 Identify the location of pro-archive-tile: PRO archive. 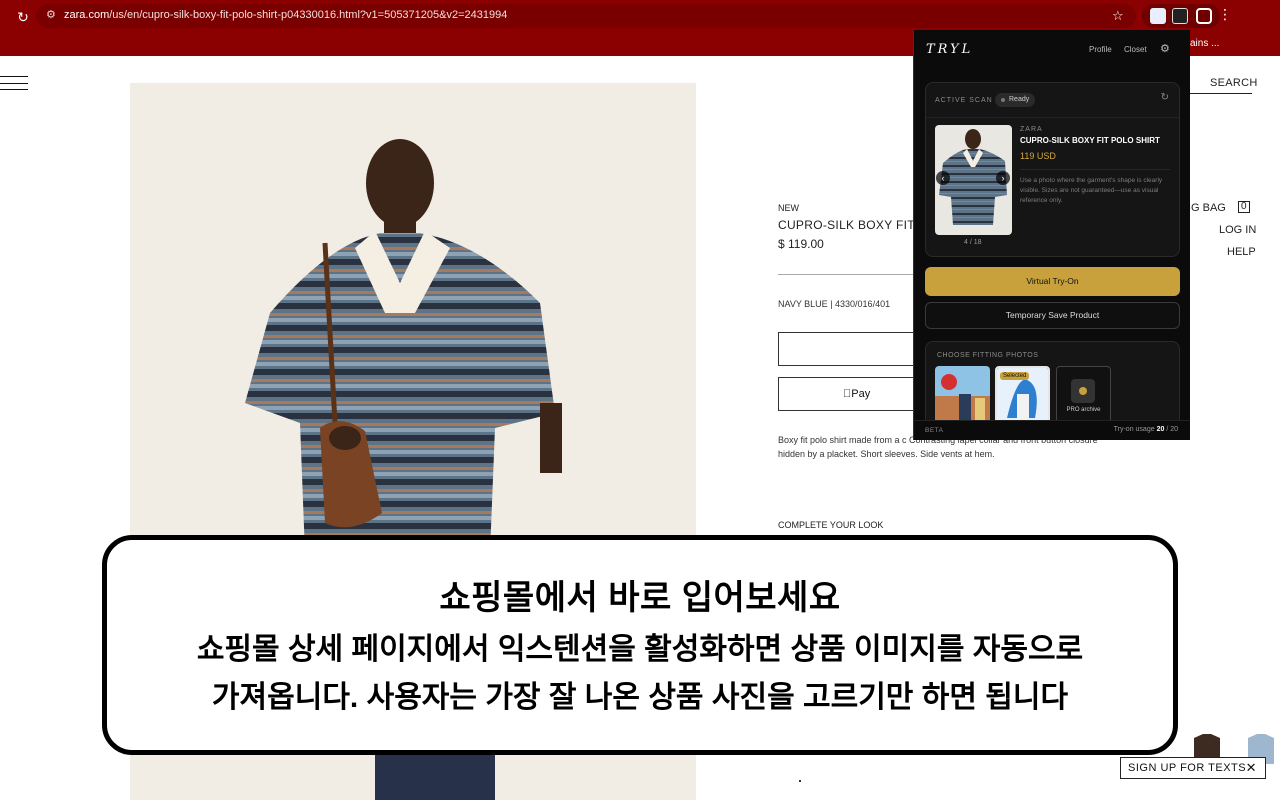
(1083, 396).